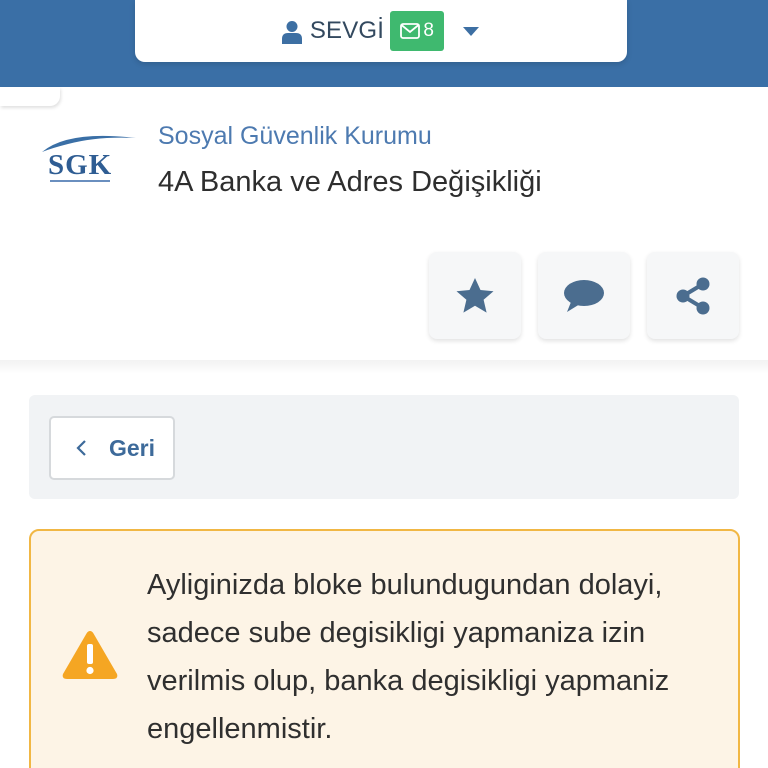  I want to click on mail-badge: 8, so click(417, 31).